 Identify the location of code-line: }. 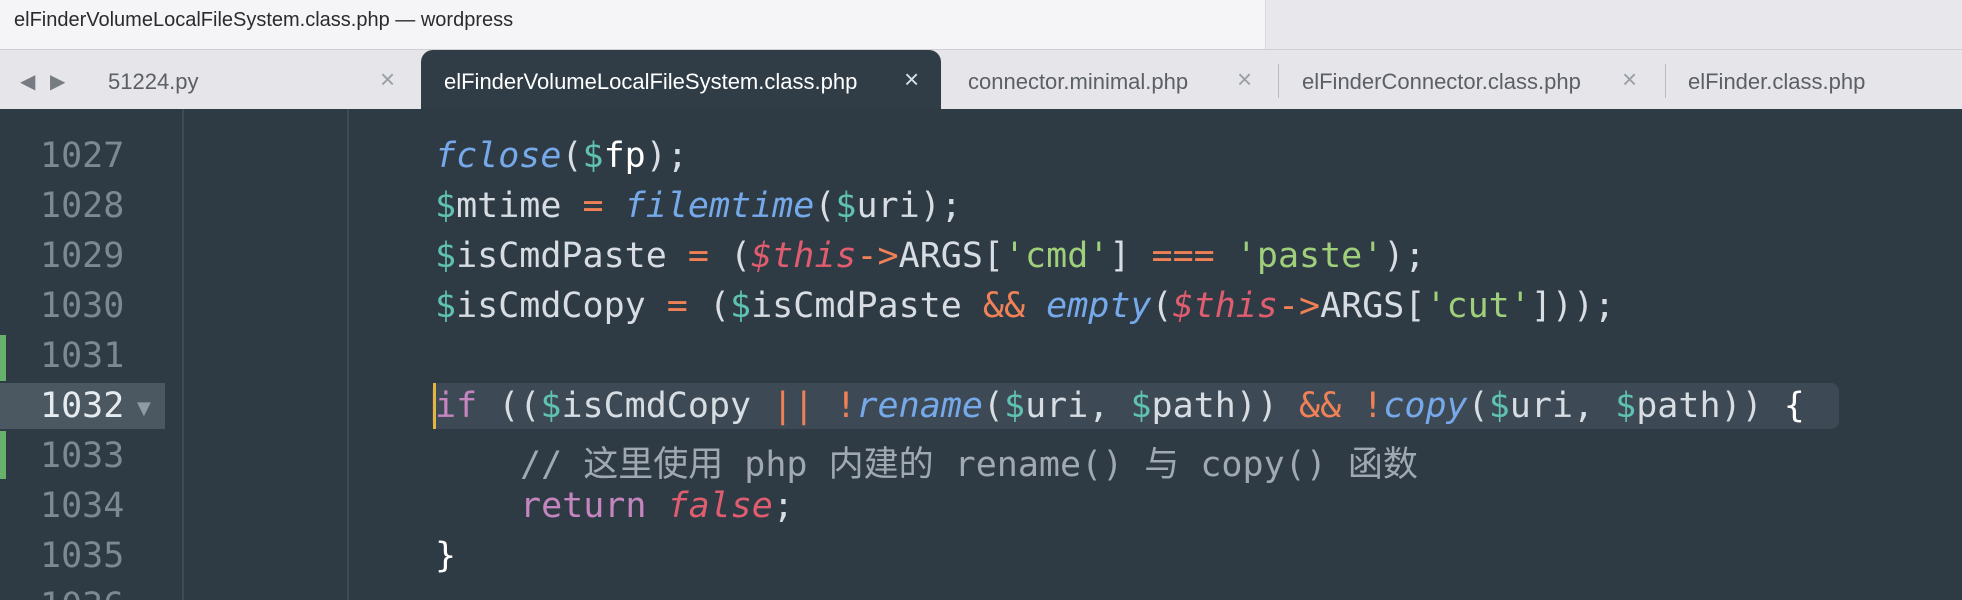
(446, 556).